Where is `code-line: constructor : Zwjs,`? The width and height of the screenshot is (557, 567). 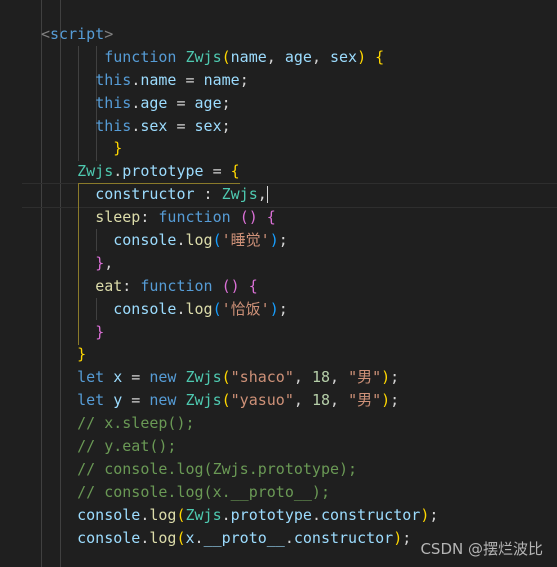
code-line: constructor : Zwjs, is located at coordinates (239, 194).